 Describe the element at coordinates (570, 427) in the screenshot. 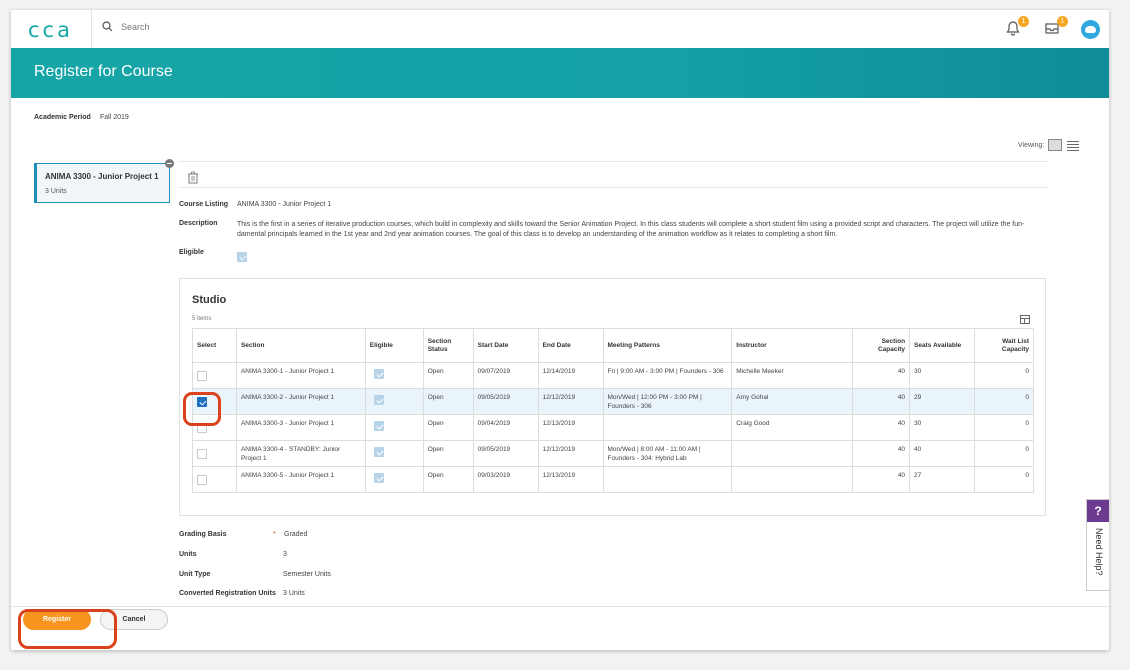

I see `cell-end: 12/13/2019` at that location.